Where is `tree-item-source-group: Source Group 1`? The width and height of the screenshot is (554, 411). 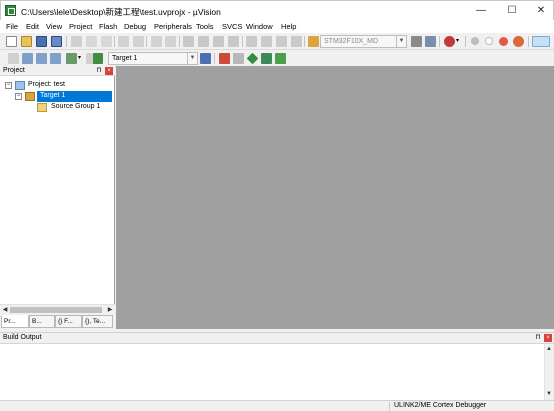
tree-item-source-group: Source Group 1 is located at coordinates (57, 107).